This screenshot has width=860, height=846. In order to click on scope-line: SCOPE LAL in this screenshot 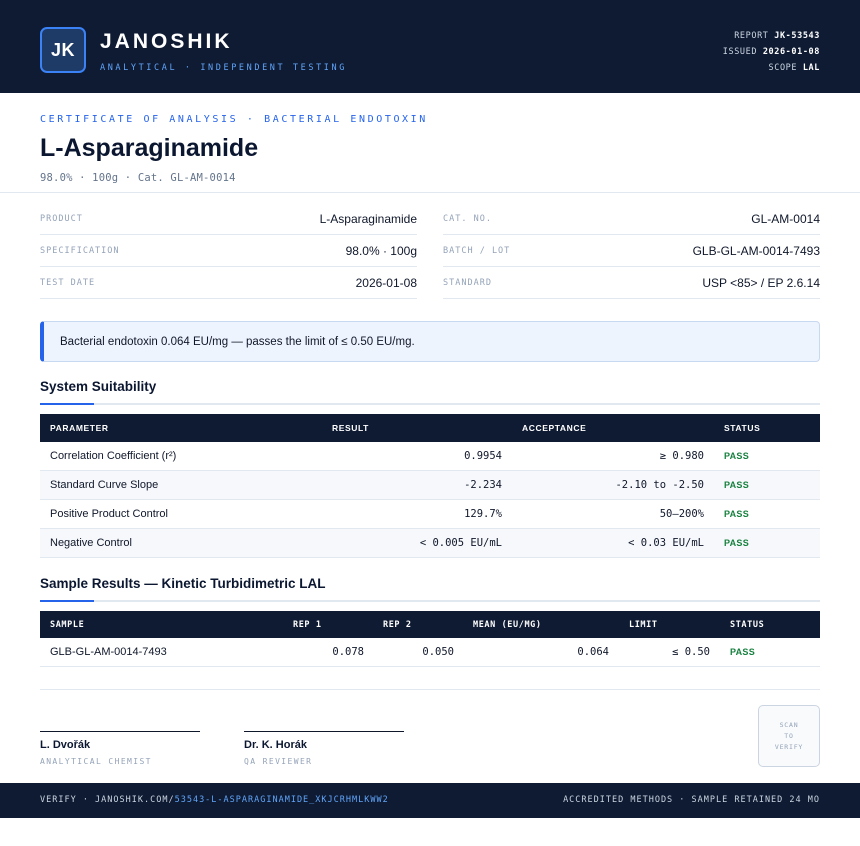, I will do `click(771, 68)`.